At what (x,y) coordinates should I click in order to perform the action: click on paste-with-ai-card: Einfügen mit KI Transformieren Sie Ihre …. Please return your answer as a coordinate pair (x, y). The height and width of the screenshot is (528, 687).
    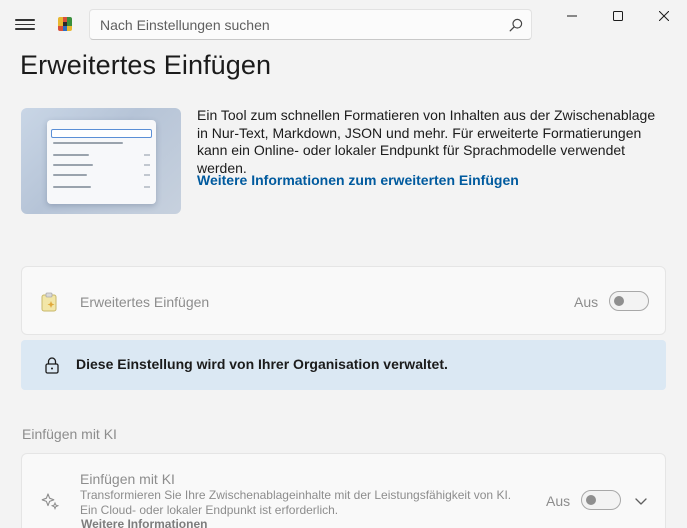
    Looking at the image, I should click on (343, 490).